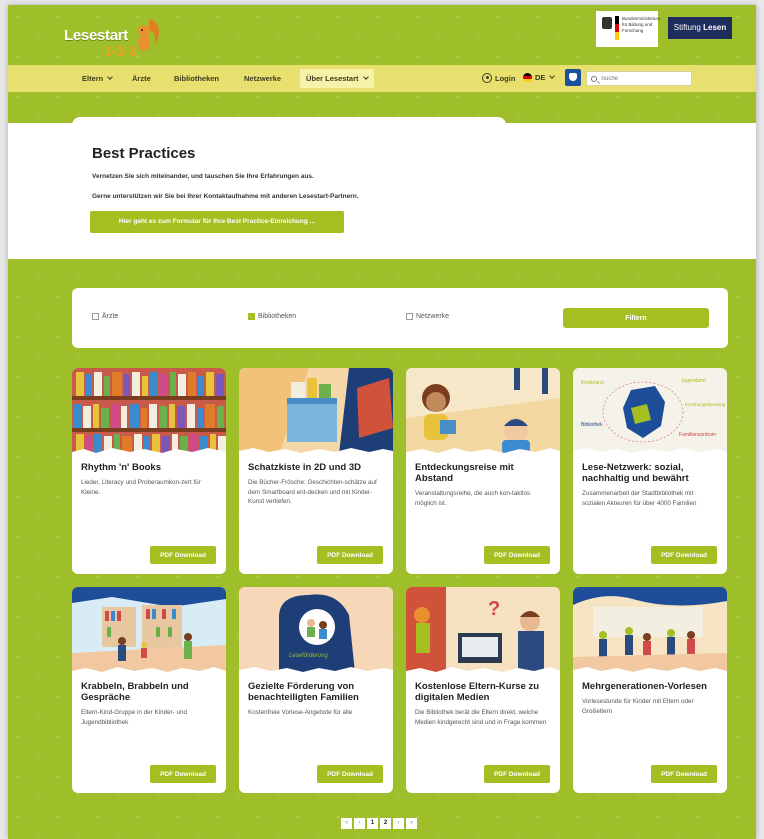 The image size is (764, 839). I want to click on card-image-treasure-box, so click(316, 411).